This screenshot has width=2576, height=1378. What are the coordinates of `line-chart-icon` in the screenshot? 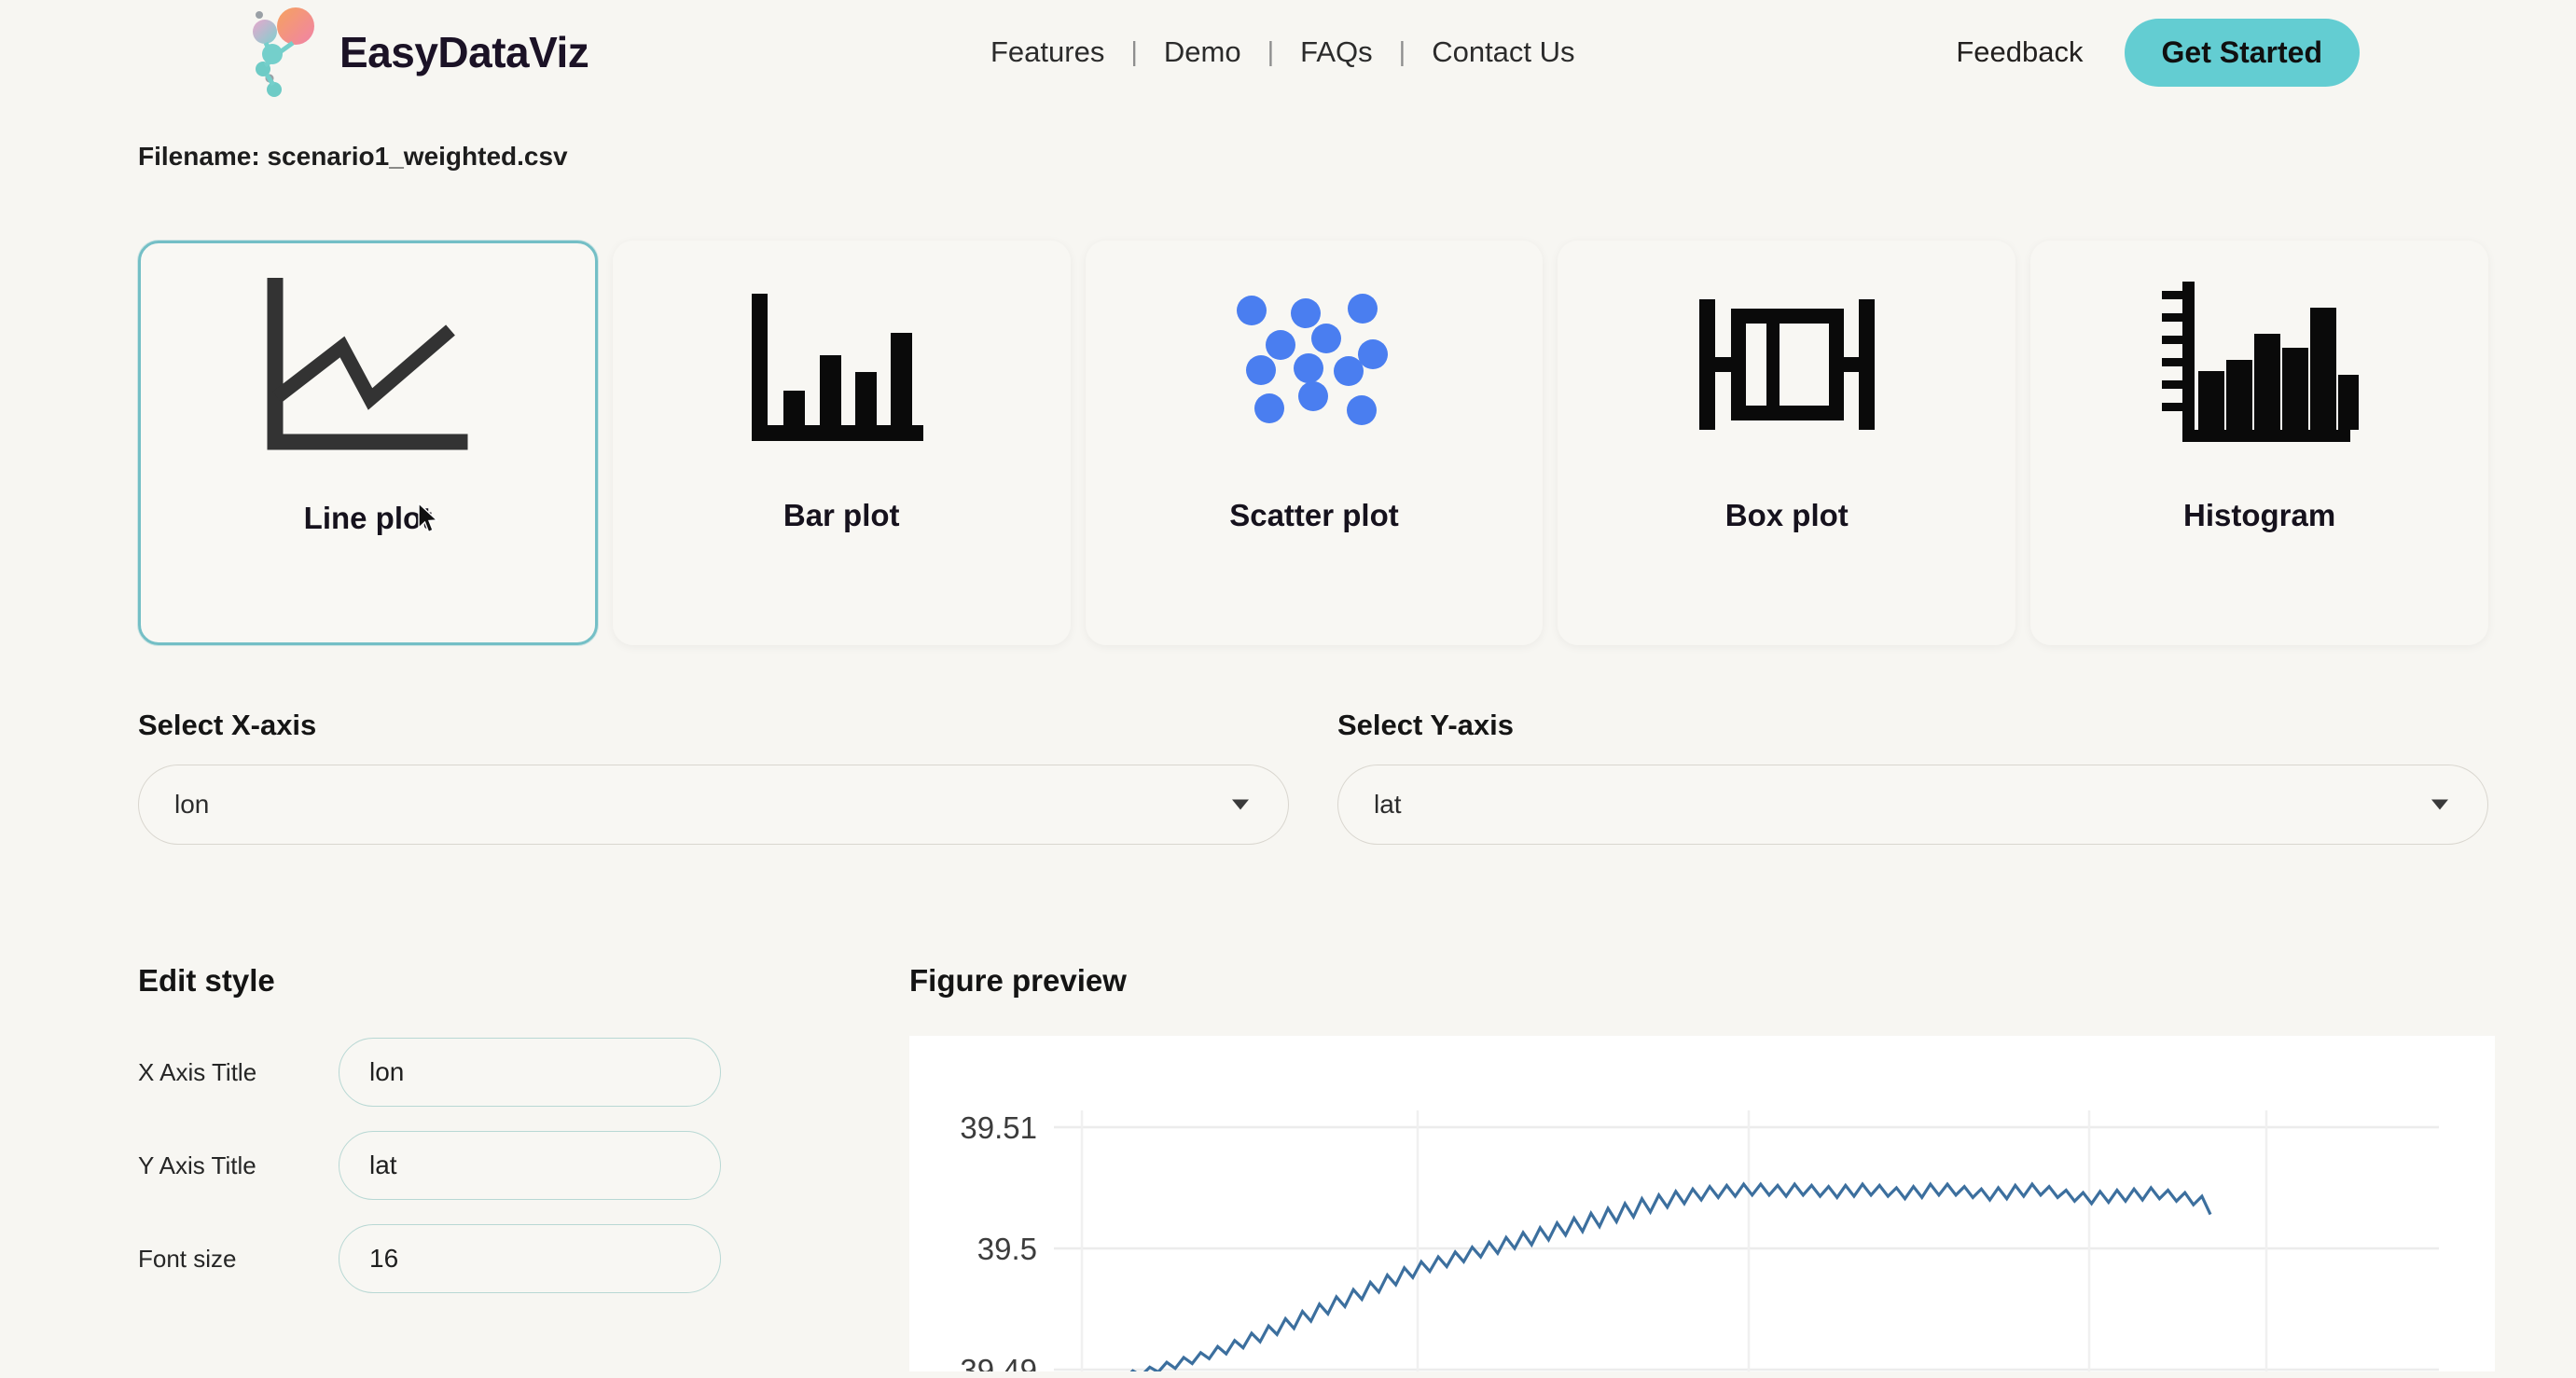 It's located at (367, 371).